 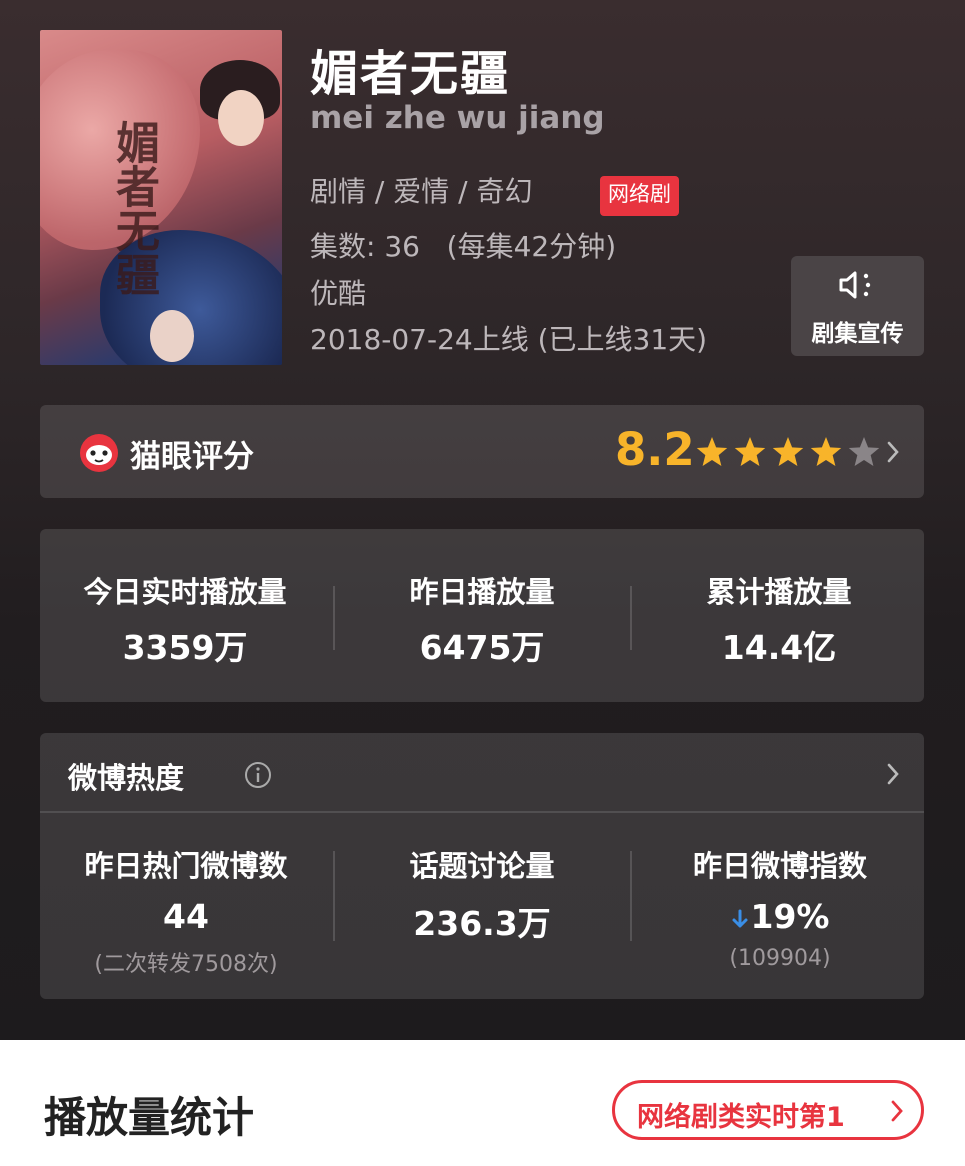 What do you see at coordinates (192, 457) in the screenshot?
I see `rating-label: 猫眼评分` at bounding box center [192, 457].